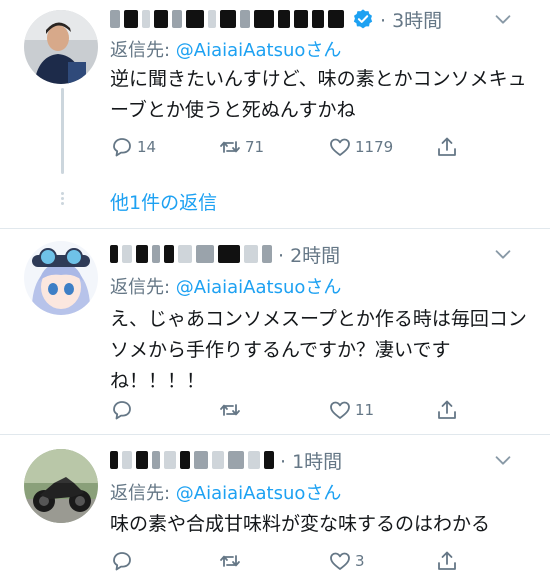  What do you see at coordinates (290, 147) in the screenshot?
I see `tweet-actions: 14 71 1179` at bounding box center [290, 147].